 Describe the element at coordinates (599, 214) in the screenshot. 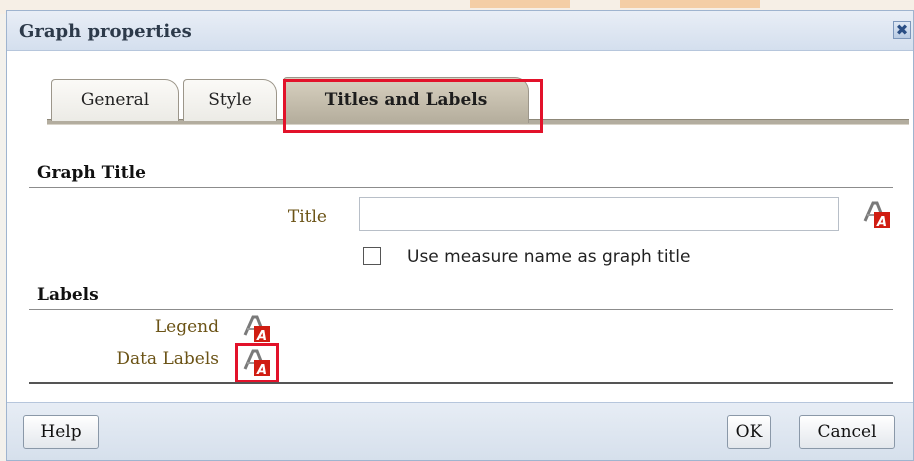

I see `title-input` at that location.